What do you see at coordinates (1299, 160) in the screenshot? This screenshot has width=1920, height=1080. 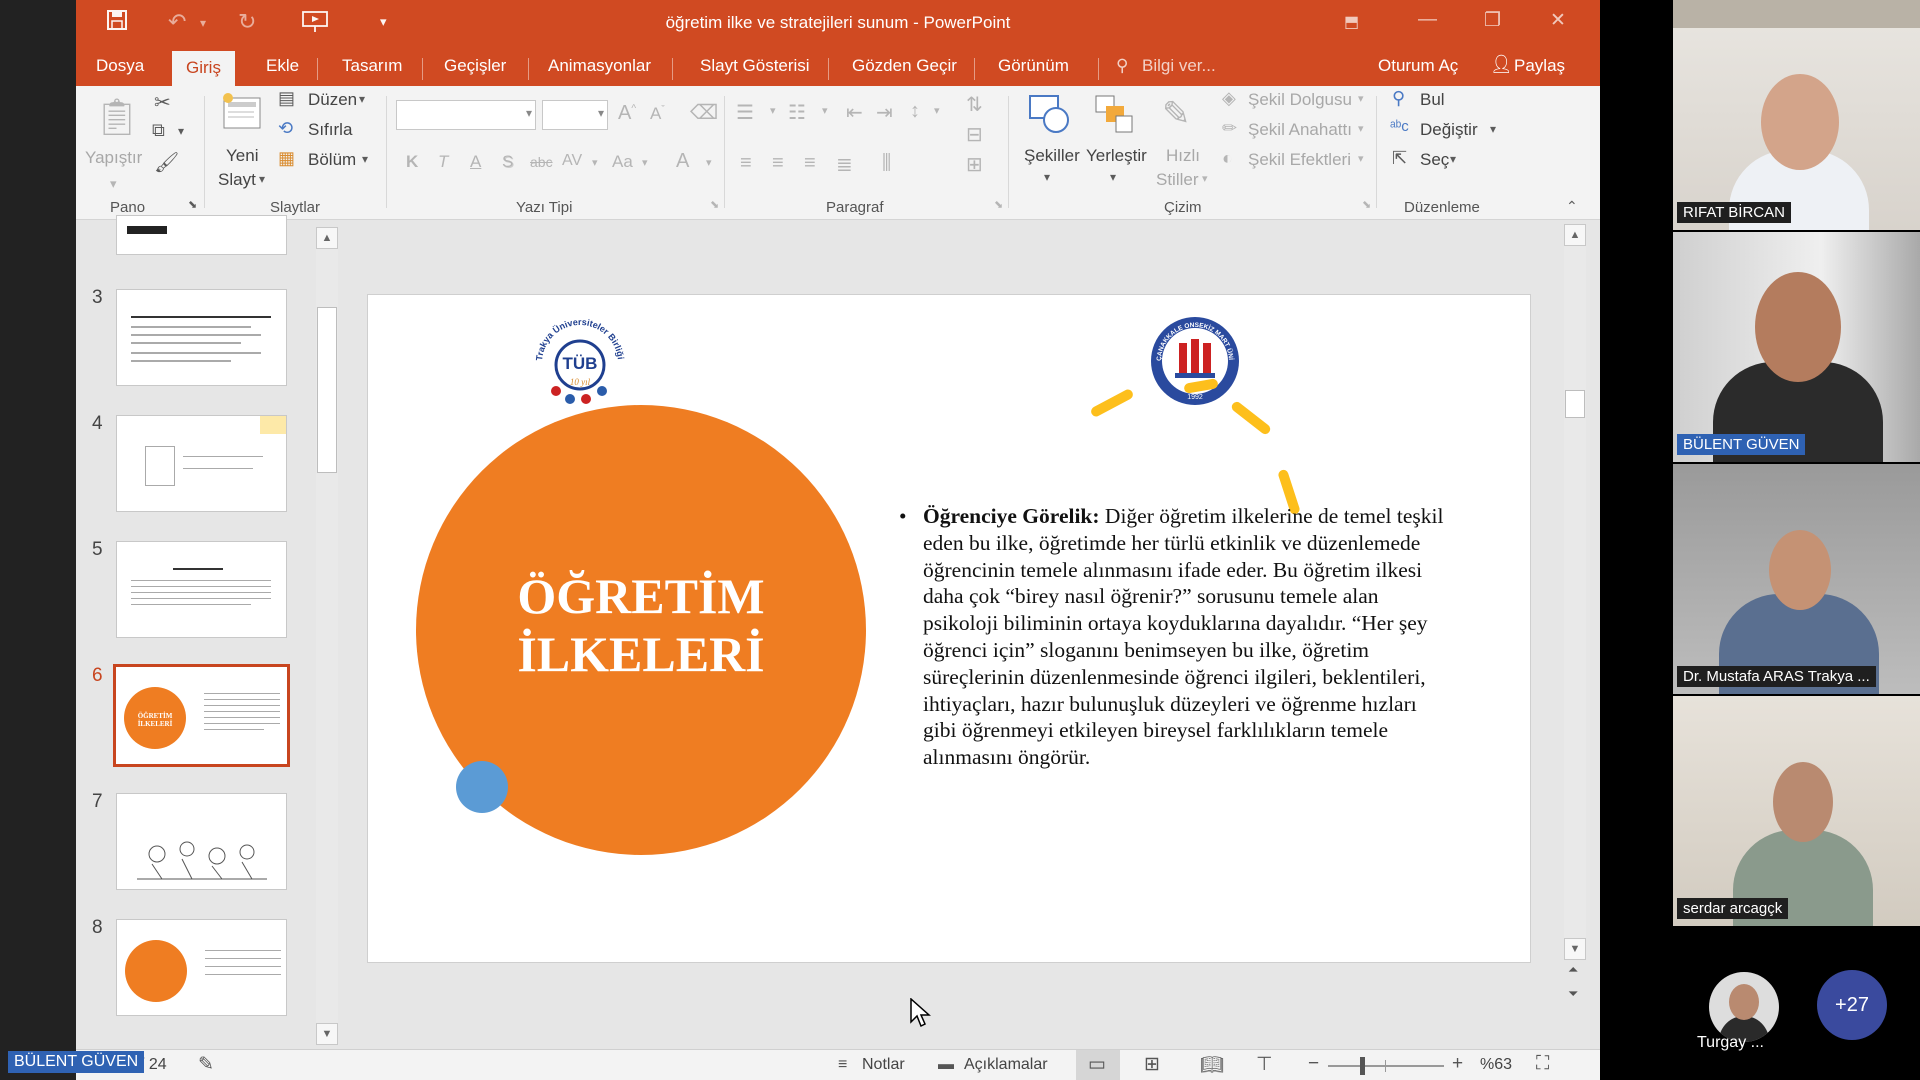 I see `shape-effects-button: Şekil Efektleri` at bounding box center [1299, 160].